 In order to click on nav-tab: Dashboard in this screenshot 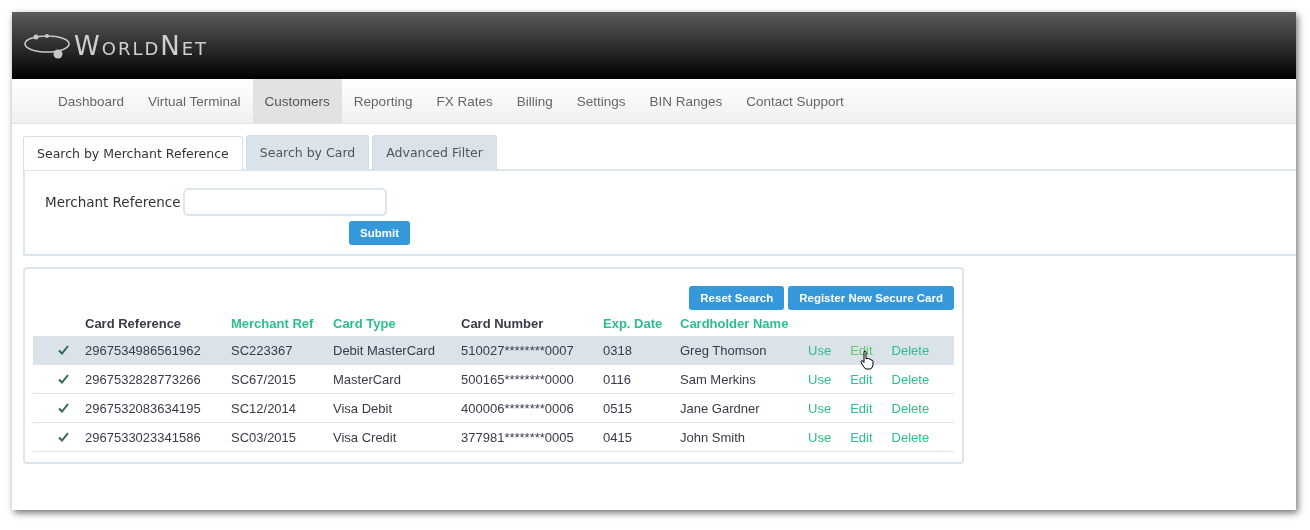, I will do `click(91, 101)`.